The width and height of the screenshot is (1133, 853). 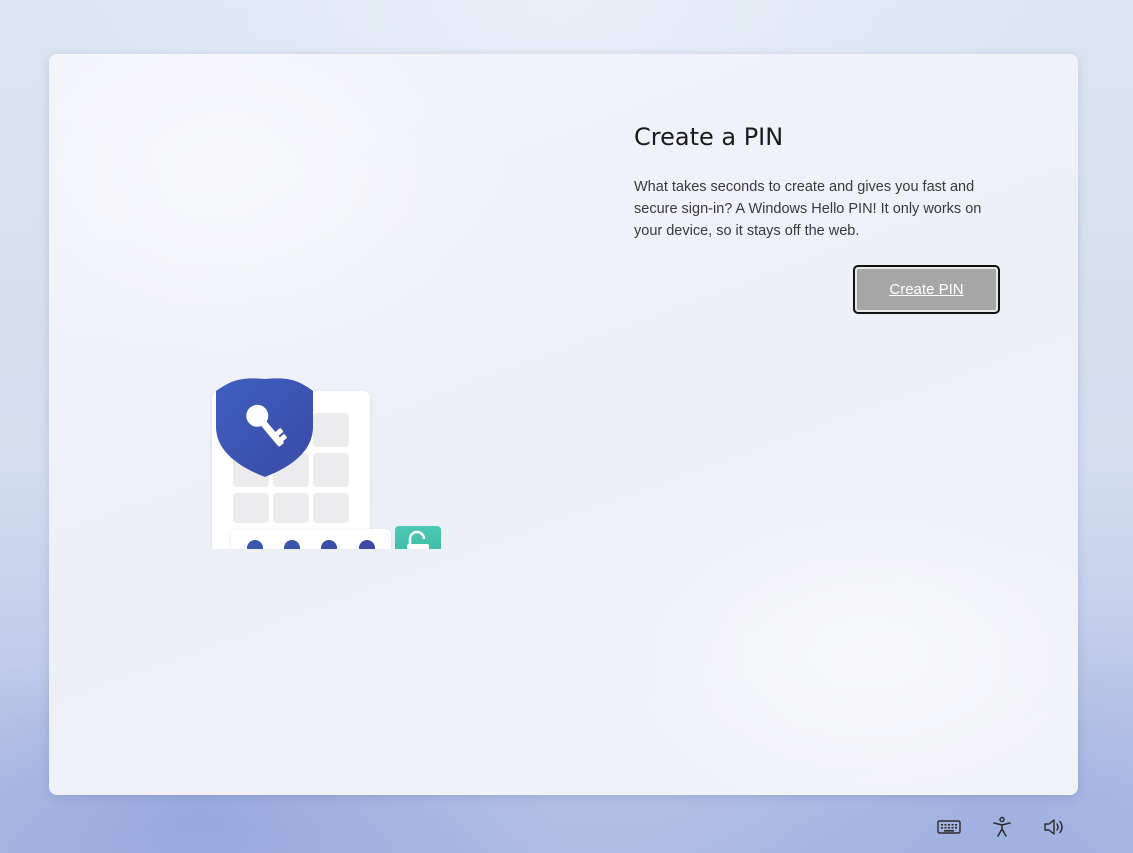 What do you see at coordinates (926, 289) in the screenshot?
I see `create-pin-button: Create PIN` at bounding box center [926, 289].